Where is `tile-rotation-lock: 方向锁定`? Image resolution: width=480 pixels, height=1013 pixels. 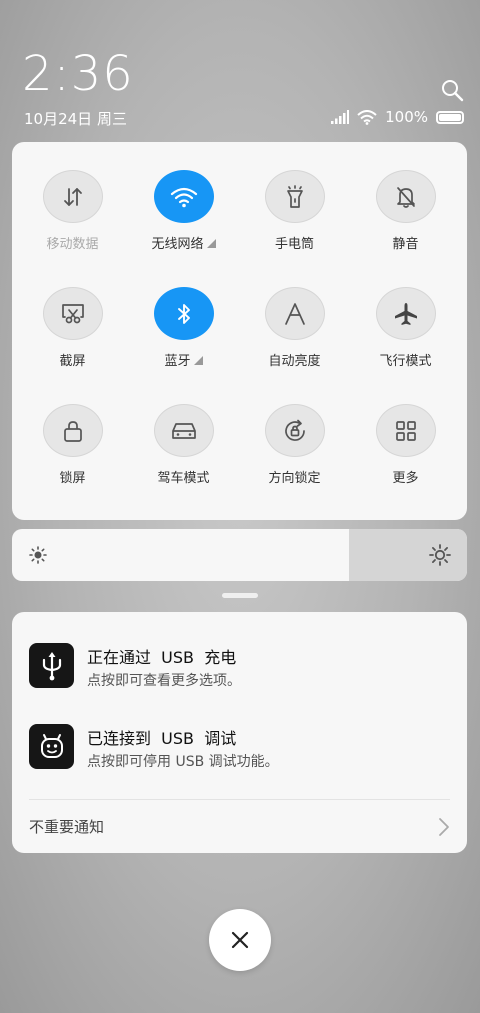 tile-rotation-lock: 方向锁定 is located at coordinates (294, 431).